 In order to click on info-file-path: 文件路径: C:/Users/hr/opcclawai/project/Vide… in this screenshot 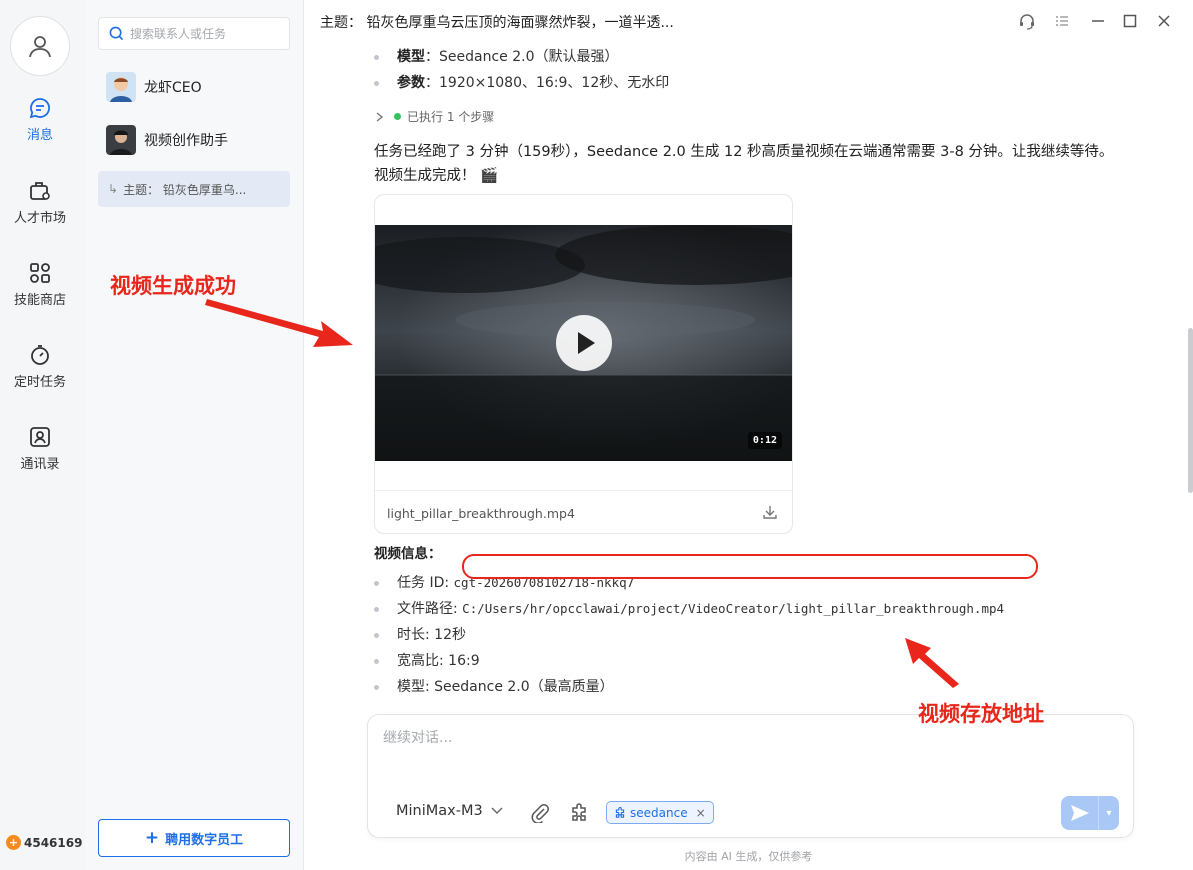, I will do `click(689, 608)`.